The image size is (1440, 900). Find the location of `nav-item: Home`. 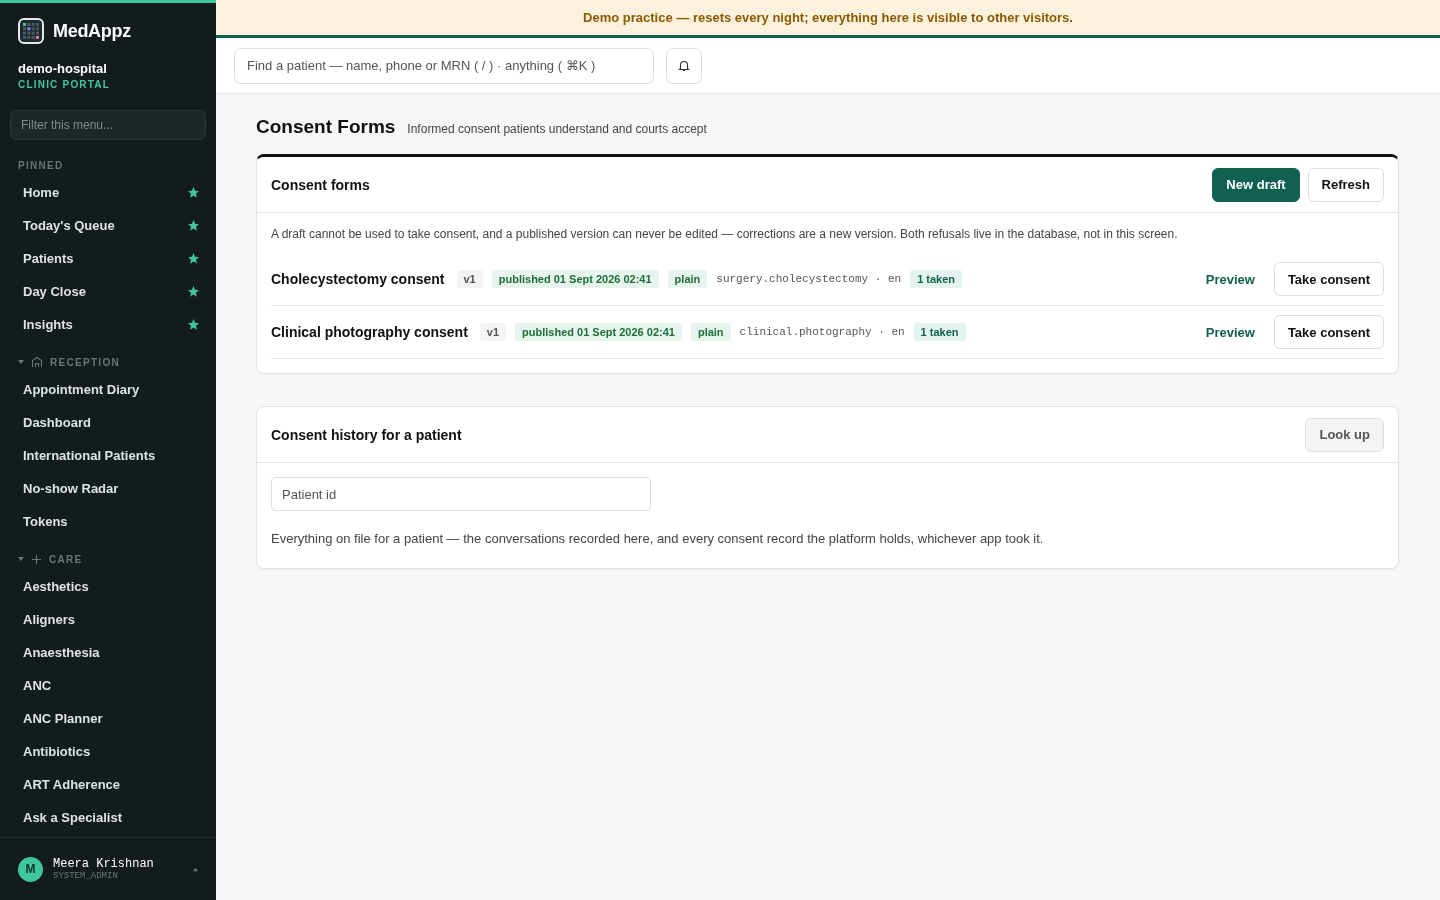

nav-item: Home is located at coordinates (108, 192).